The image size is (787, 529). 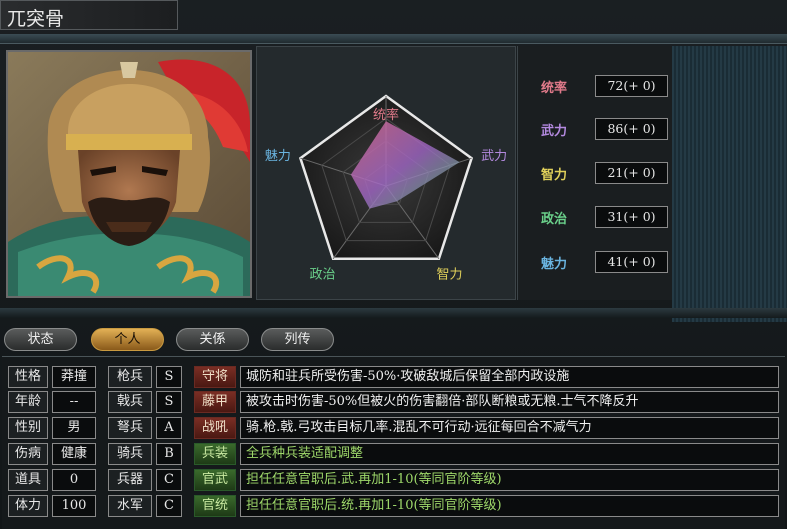 What do you see at coordinates (74, 480) in the screenshot?
I see `personal-value-items: 0` at bounding box center [74, 480].